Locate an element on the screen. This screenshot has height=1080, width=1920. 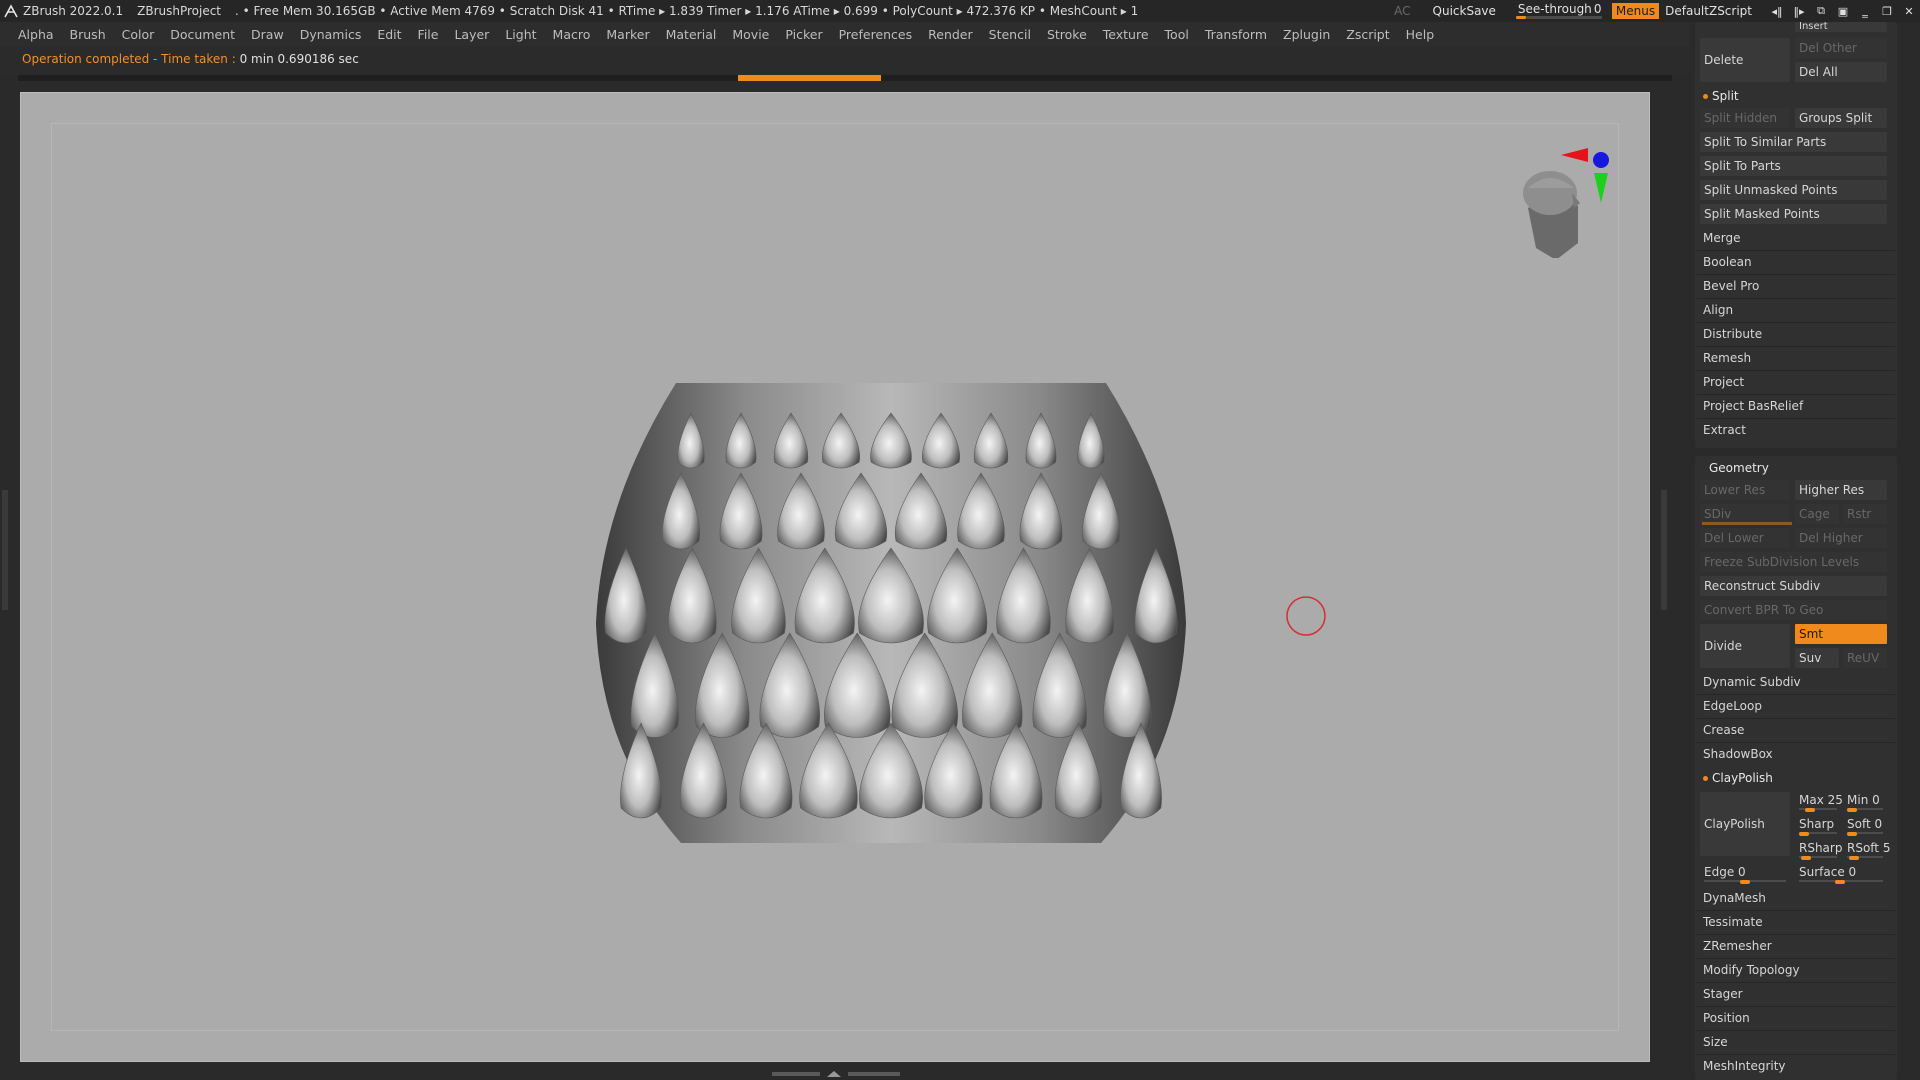
menu-render: Render is located at coordinates (950, 34).